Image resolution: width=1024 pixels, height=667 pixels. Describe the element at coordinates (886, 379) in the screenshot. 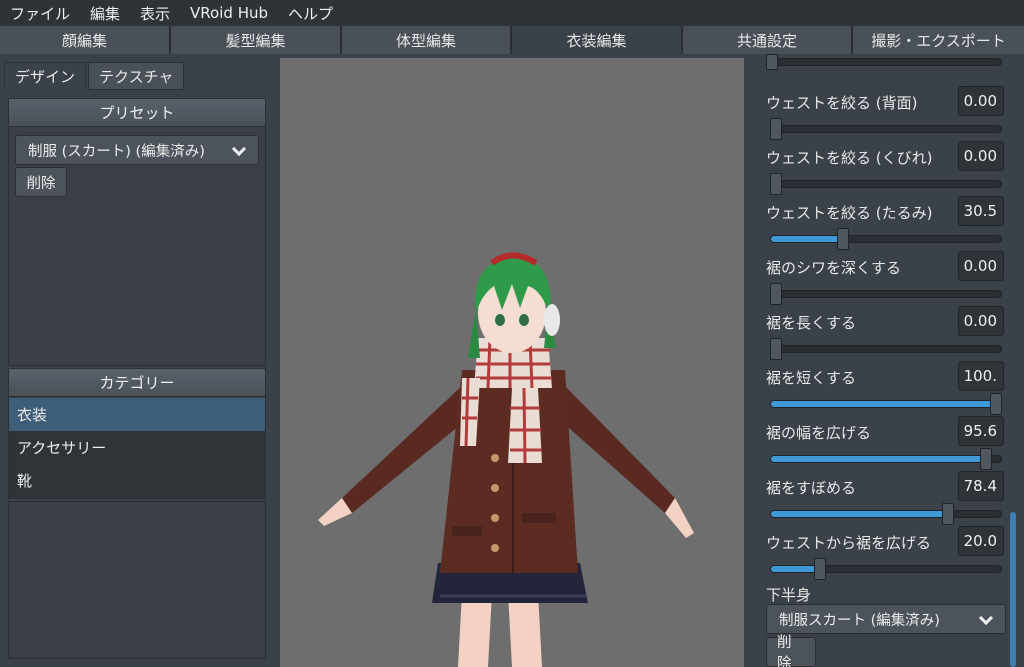

I see `slider-row: 裾を短くする 100.` at that location.